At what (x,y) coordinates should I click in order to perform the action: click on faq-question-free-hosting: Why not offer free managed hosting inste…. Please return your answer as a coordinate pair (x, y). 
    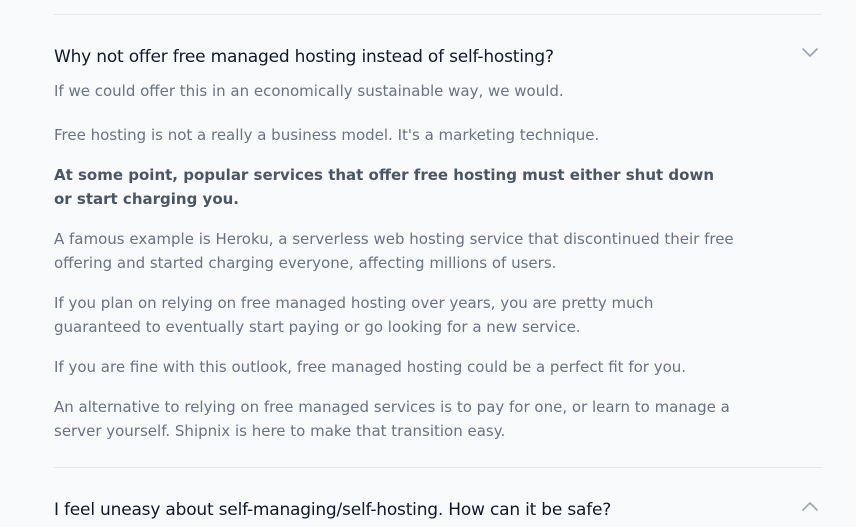
    Looking at the image, I should click on (304, 57).